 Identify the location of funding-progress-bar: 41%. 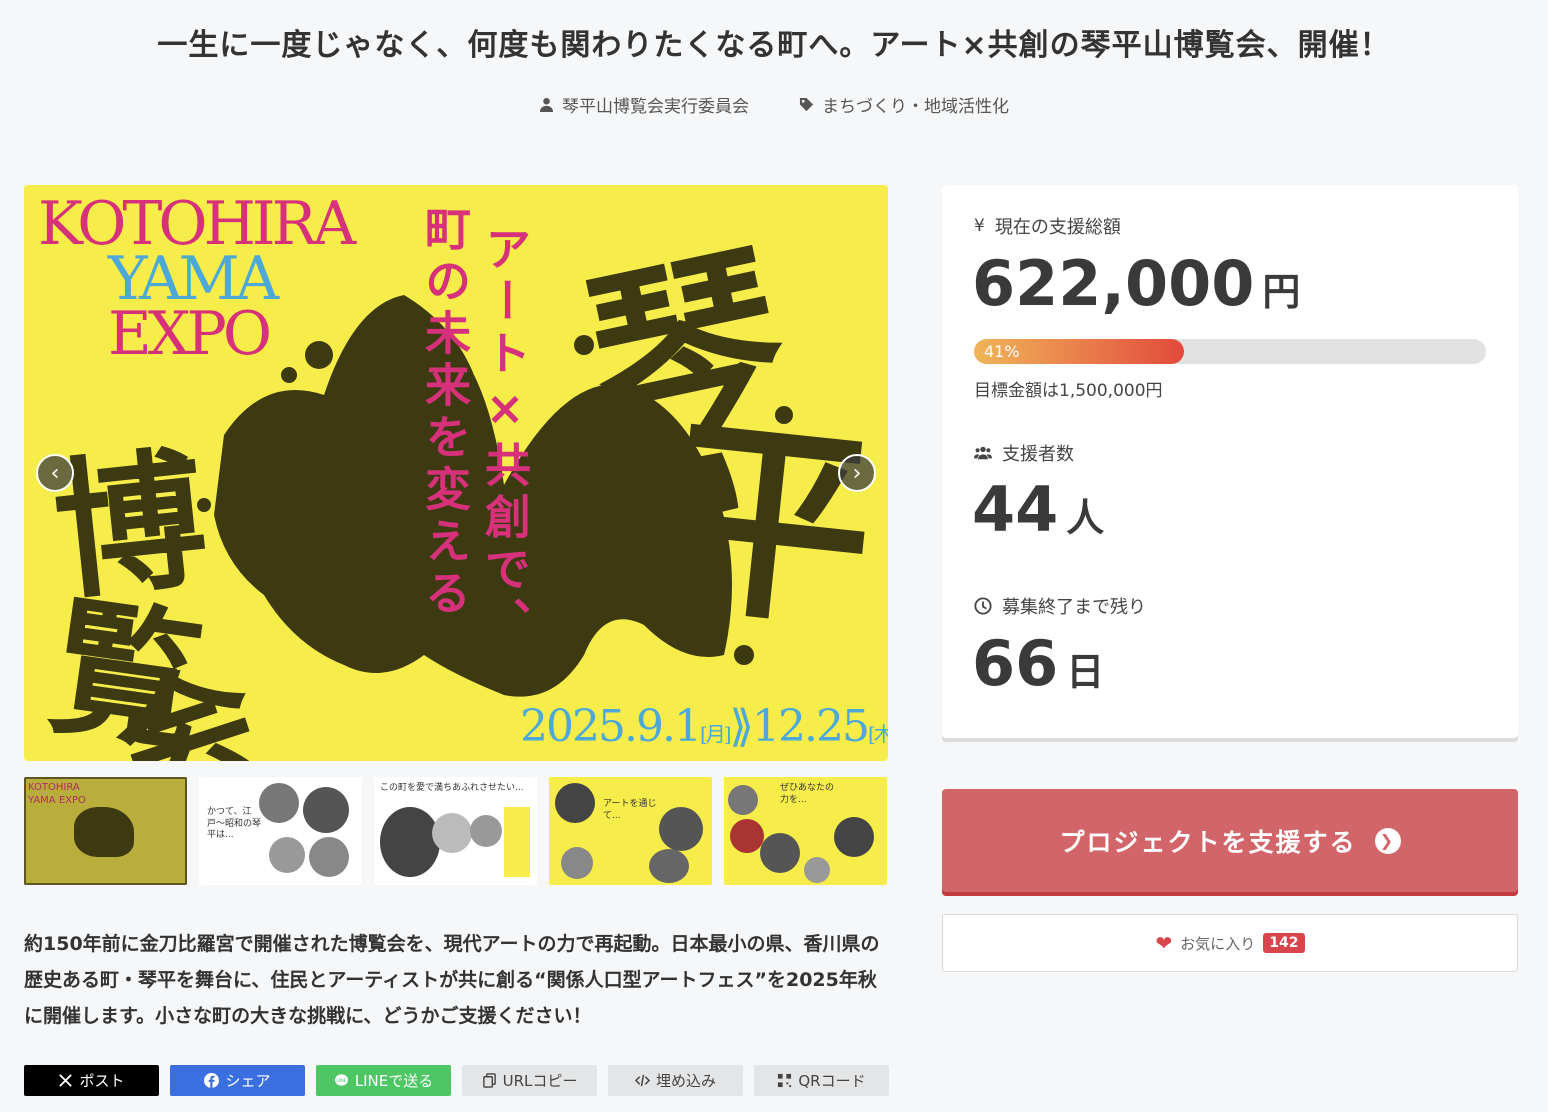
(1230, 351).